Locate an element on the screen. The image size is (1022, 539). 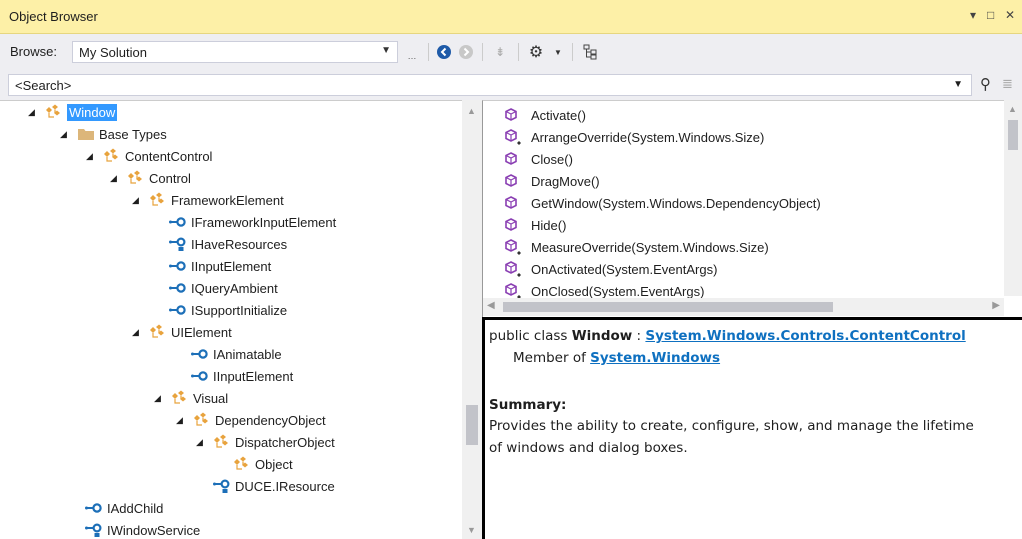
scroll-left-icon: ◀ is located at coordinates (491, 305).